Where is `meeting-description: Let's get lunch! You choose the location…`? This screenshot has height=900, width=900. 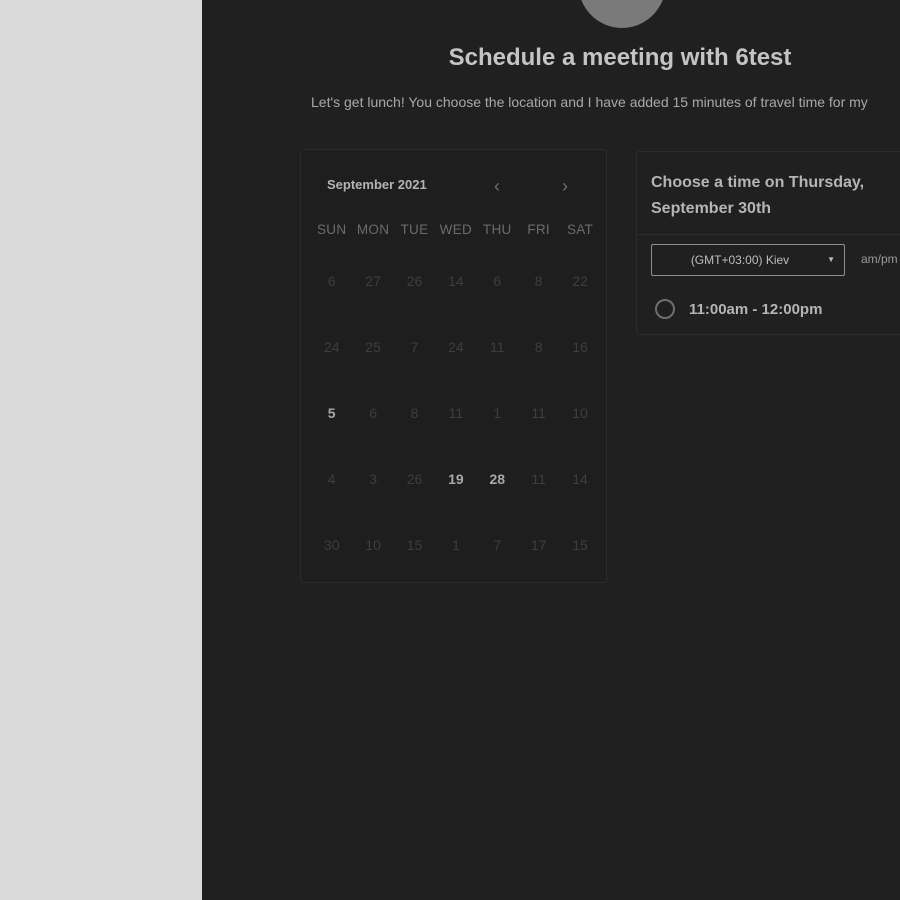
meeting-description: Let's get lunch! You choose the location… is located at coordinates (589, 102).